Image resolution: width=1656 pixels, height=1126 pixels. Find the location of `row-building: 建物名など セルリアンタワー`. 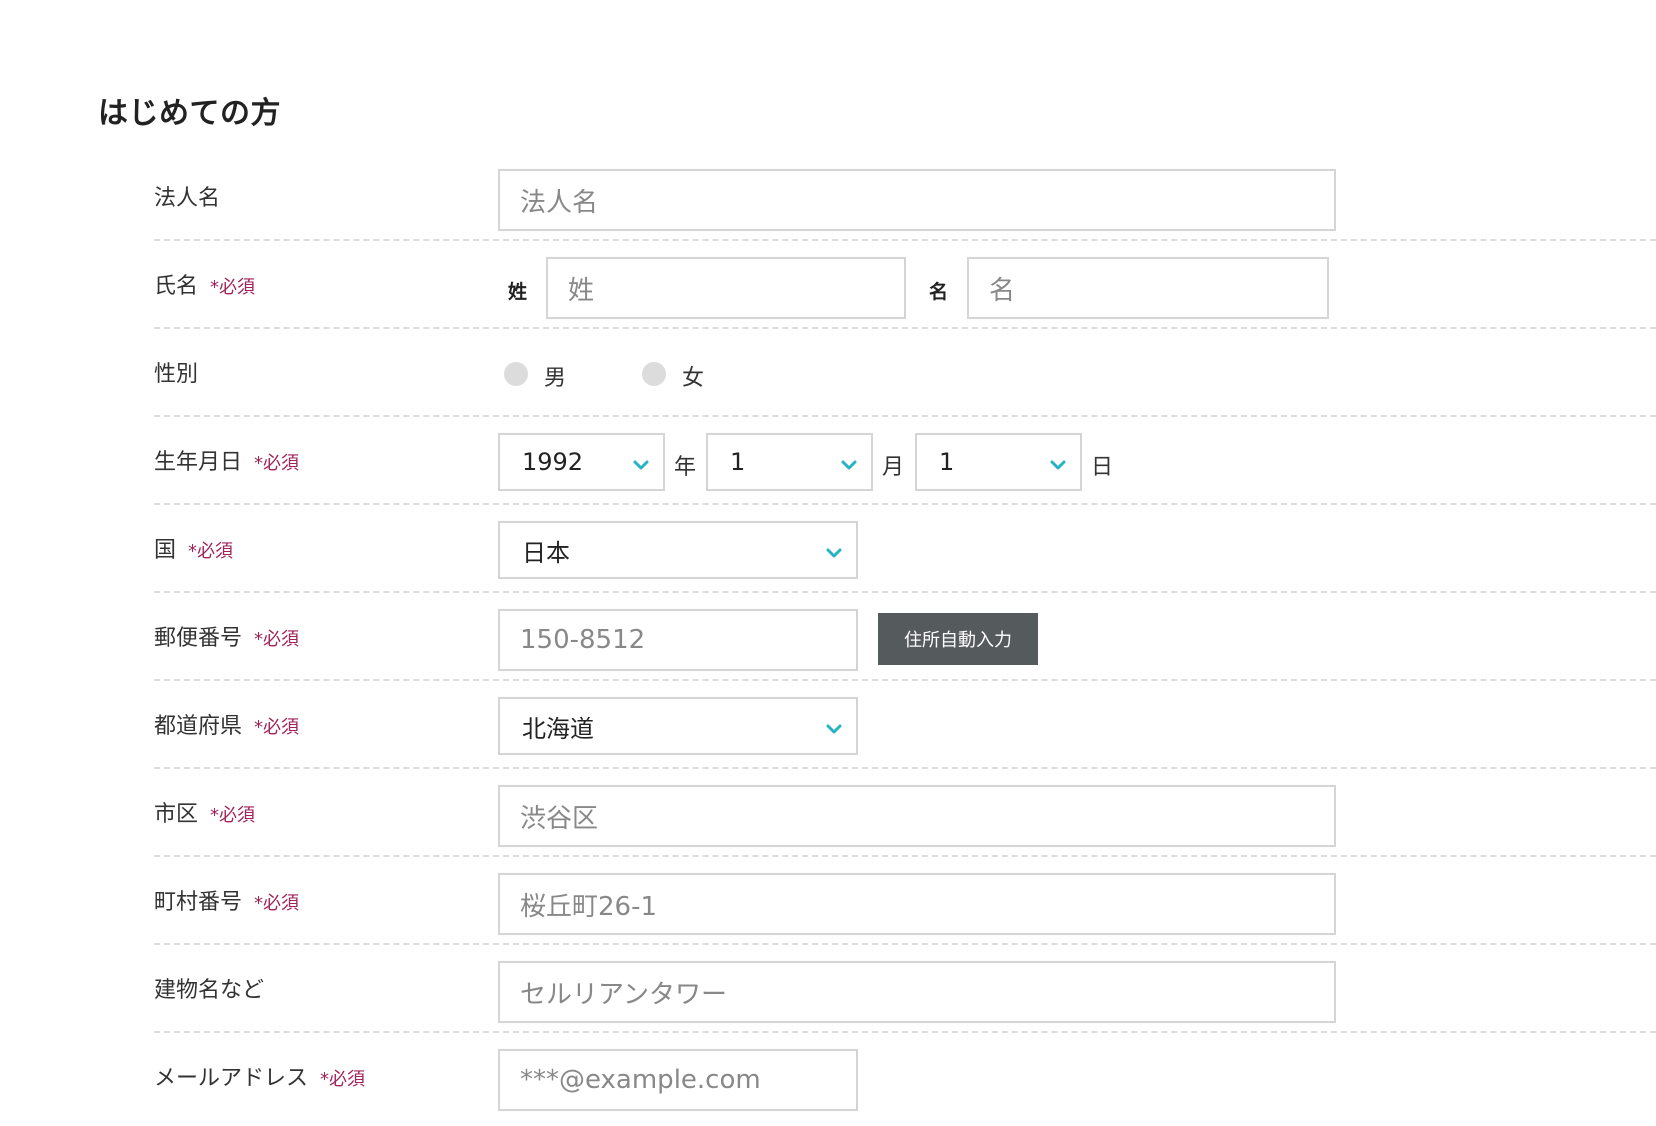

row-building: 建物名など セルリアンタワー is located at coordinates (905, 989).